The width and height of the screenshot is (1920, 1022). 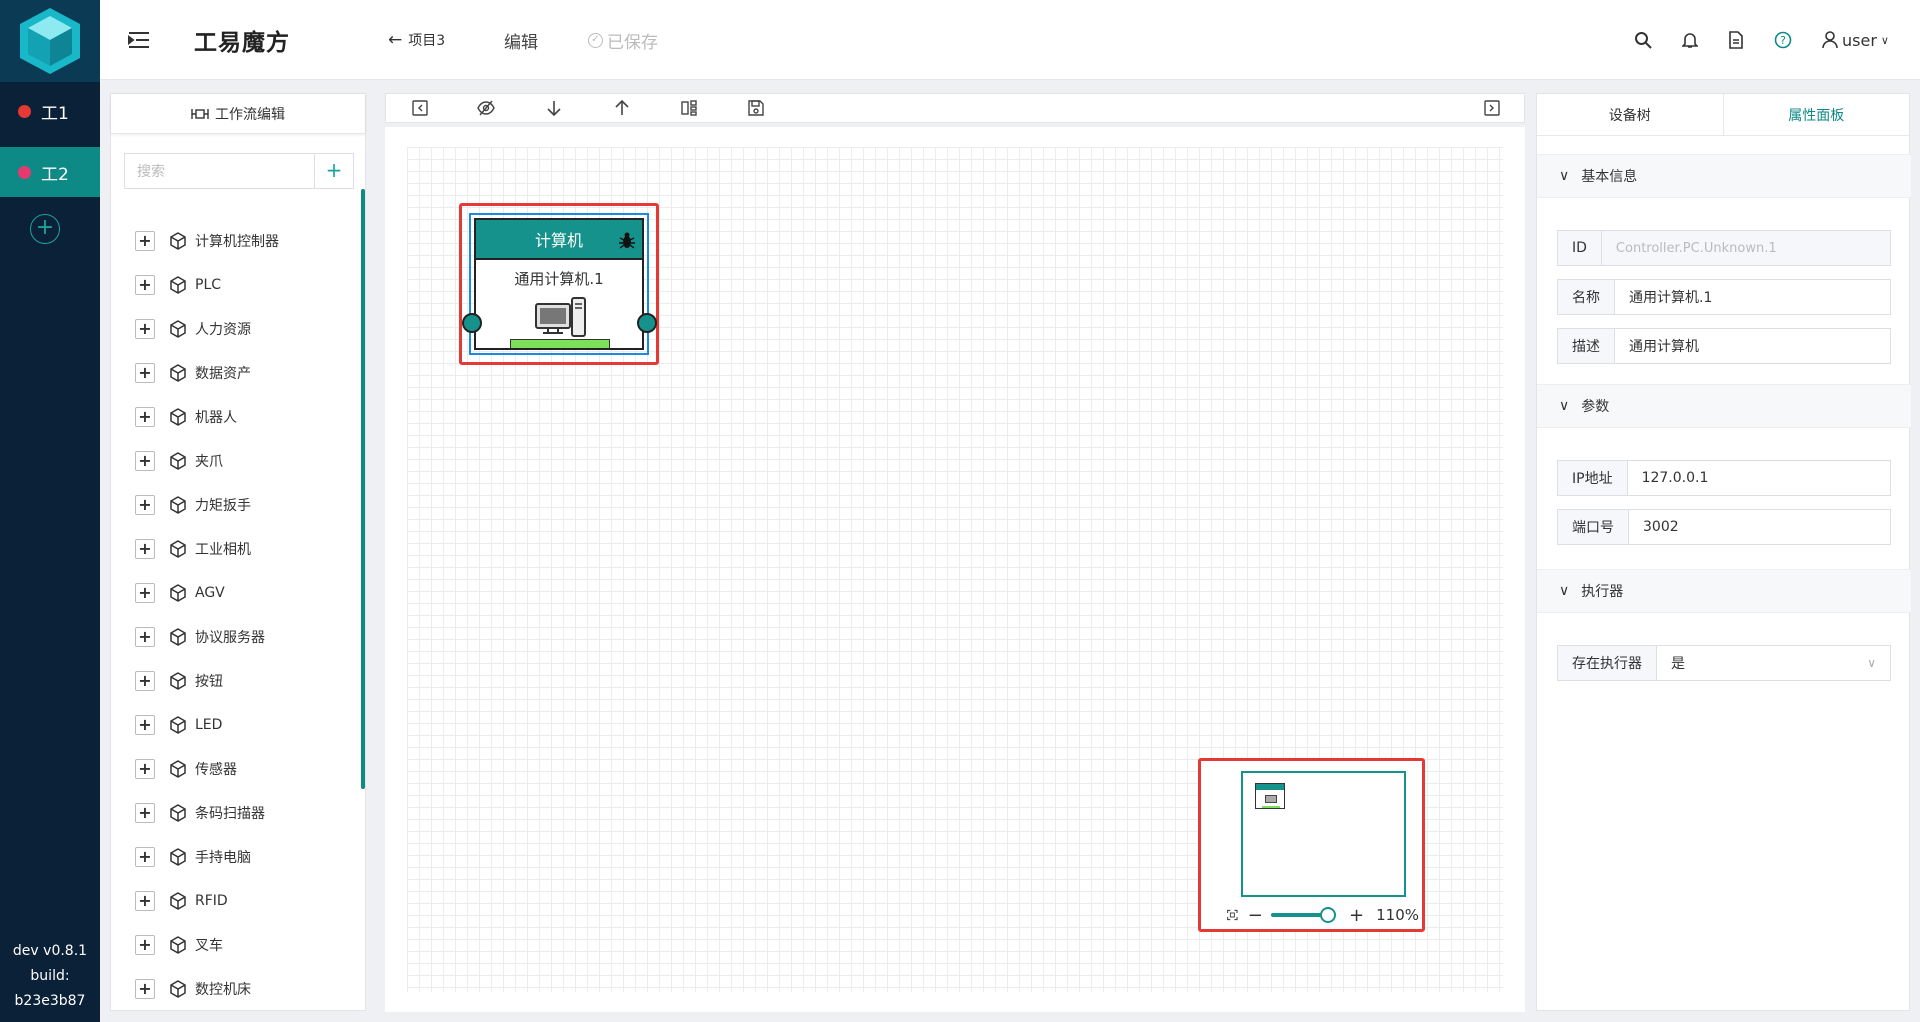 I want to click on zoom-controls: − + 110%, so click(x=1323, y=915).